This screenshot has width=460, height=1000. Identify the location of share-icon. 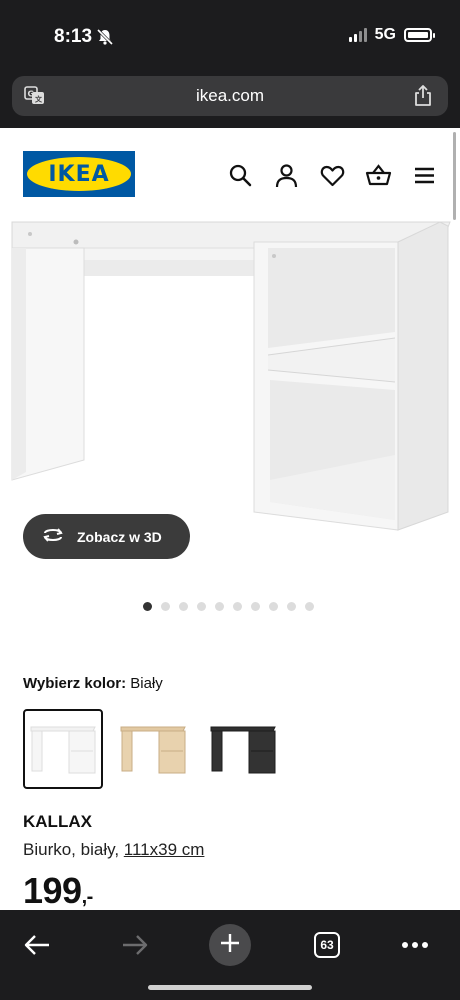
(423, 98).